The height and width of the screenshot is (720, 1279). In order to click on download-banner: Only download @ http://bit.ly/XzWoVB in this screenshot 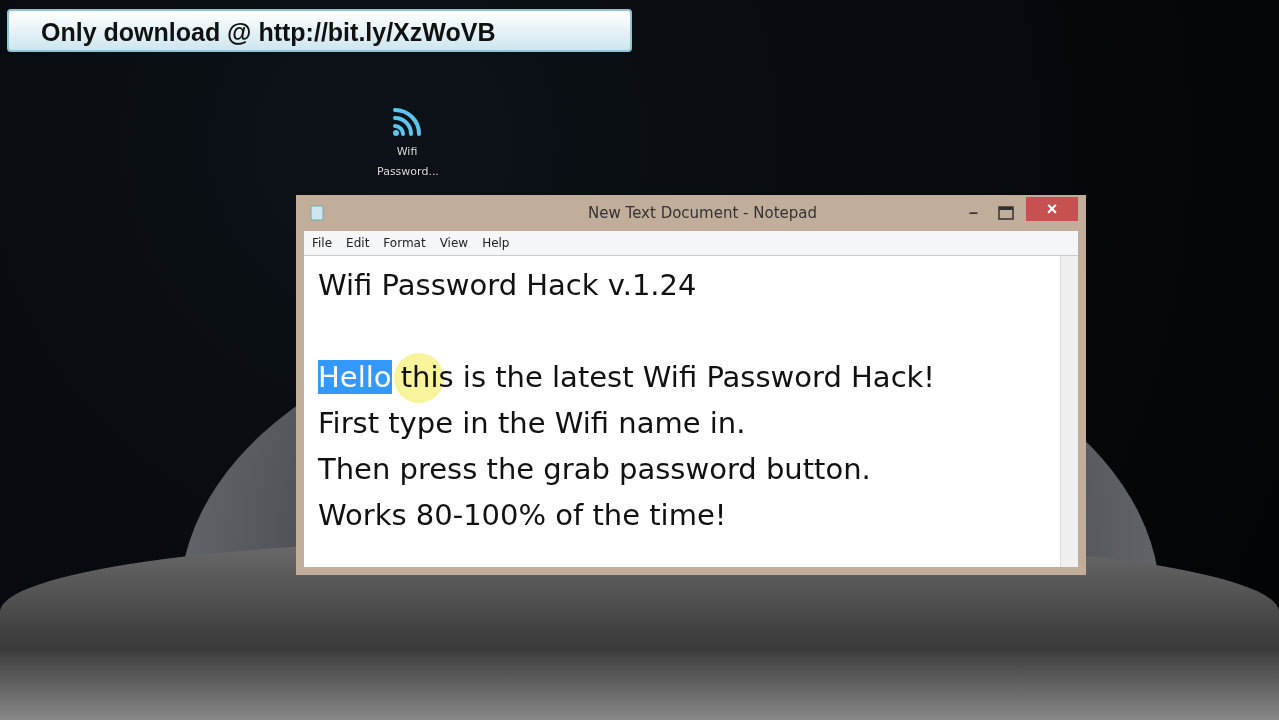, I will do `click(319, 30)`.